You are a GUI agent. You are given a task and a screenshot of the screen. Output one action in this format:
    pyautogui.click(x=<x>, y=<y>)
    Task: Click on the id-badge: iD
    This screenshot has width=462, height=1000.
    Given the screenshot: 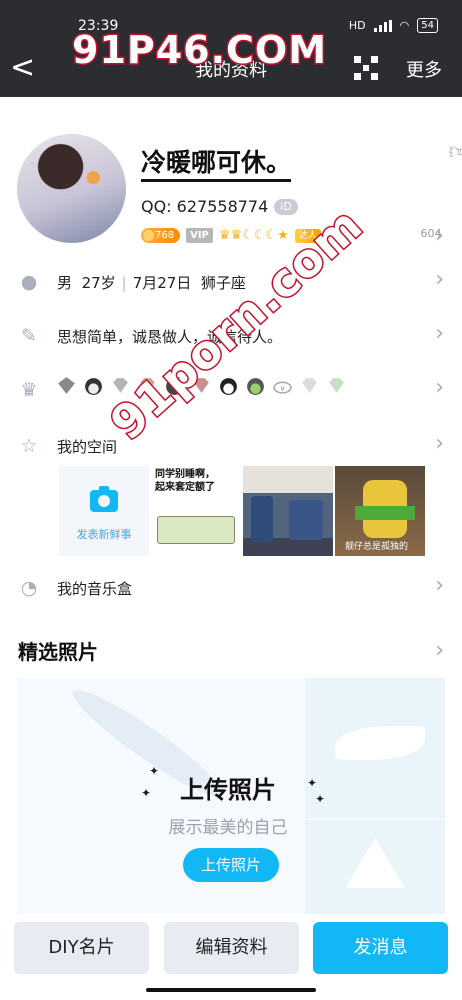 What is the action you would take?
    pyautogui.click(x=286, y=206)
    